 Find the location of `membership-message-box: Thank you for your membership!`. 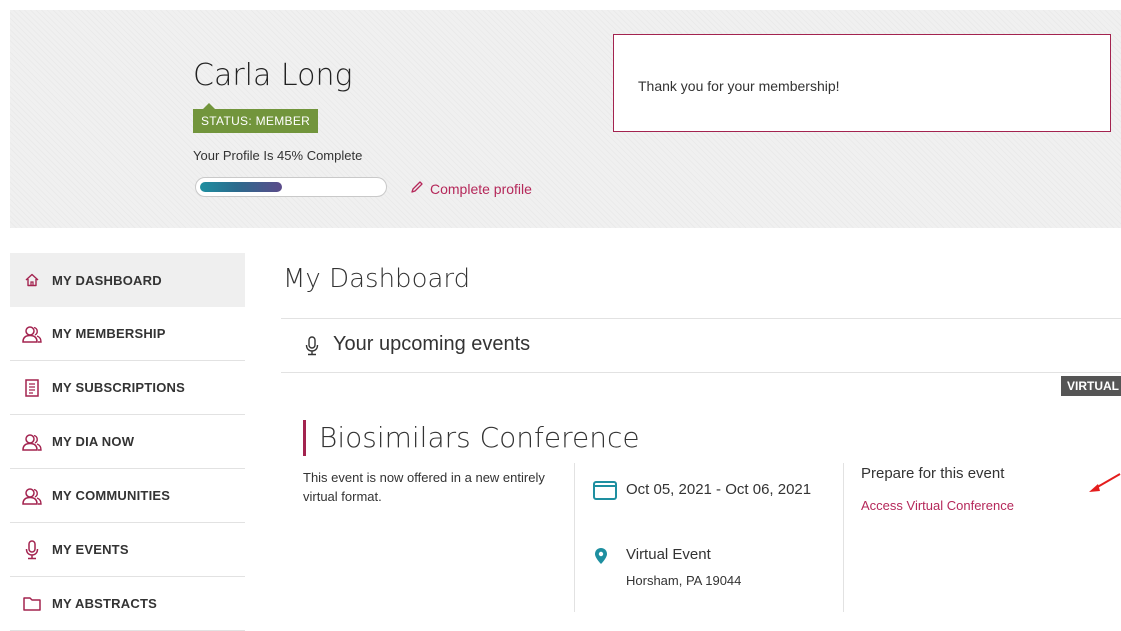

membership-message-box: Thank you for your membership! is located at coordinates (862, 83).